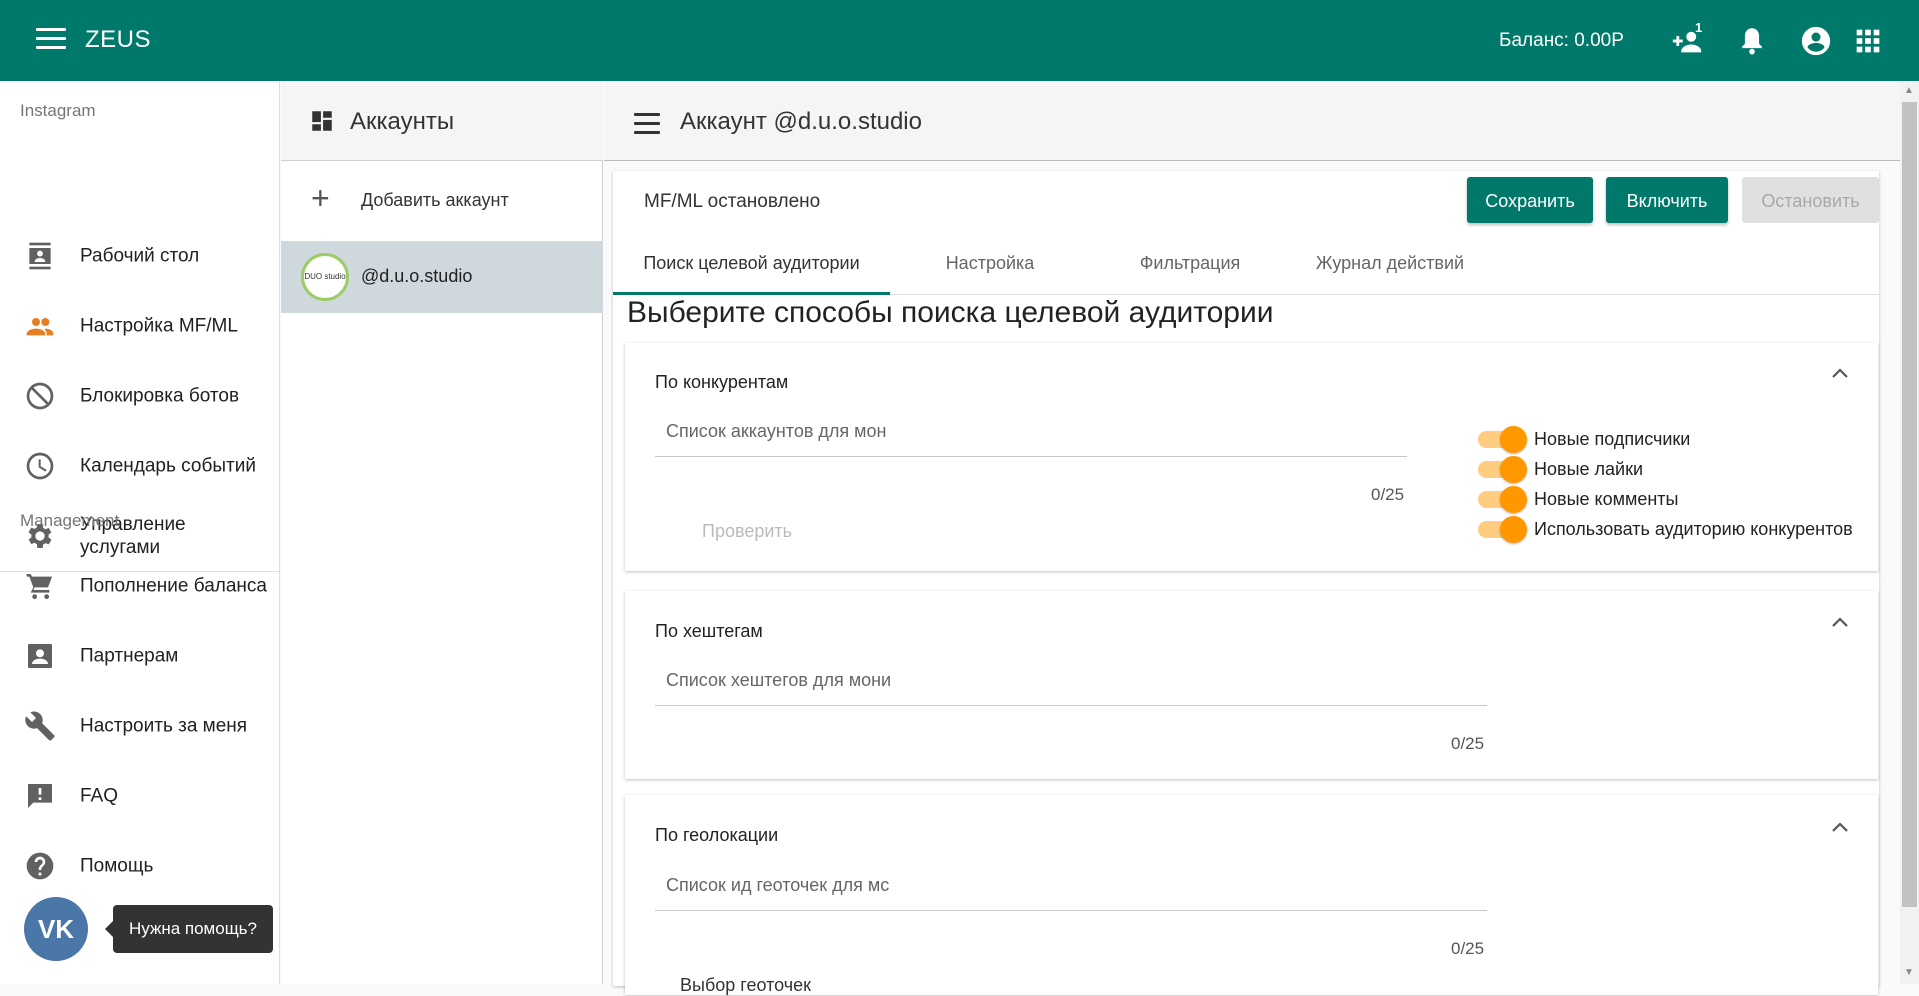 The image size is (1919, 996). I want to click on input-placeholder: Список хештегов для мони, so click(779, 680).